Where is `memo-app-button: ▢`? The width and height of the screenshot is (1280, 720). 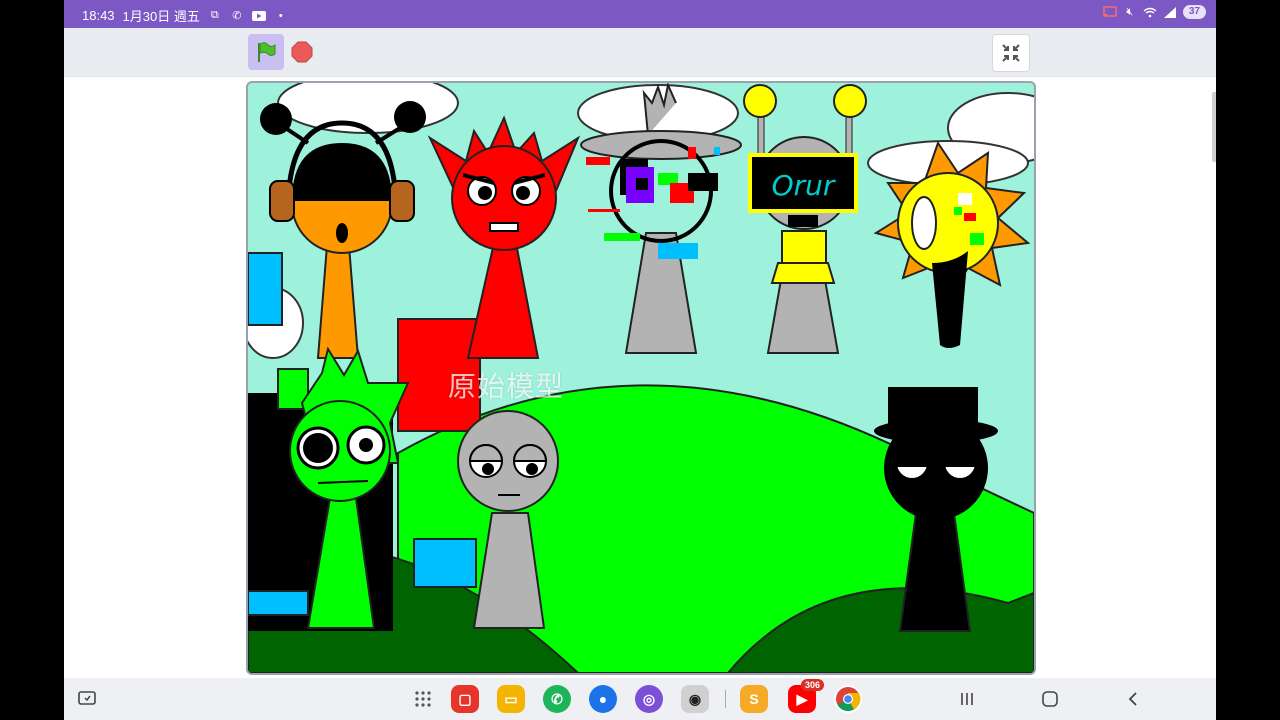
memo-app-button: ▢ is located at coordinates (465, 699).